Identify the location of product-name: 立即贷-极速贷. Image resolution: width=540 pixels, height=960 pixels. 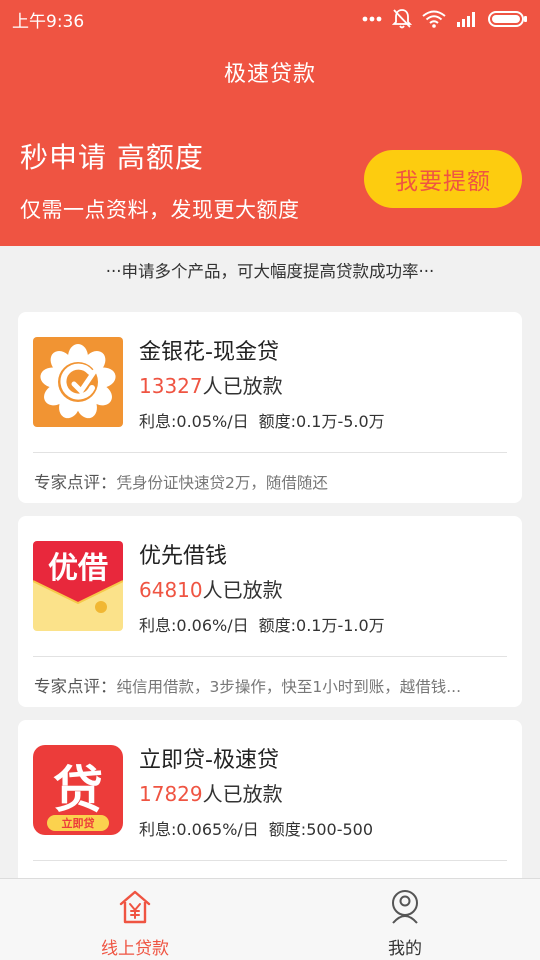
(209, 760).